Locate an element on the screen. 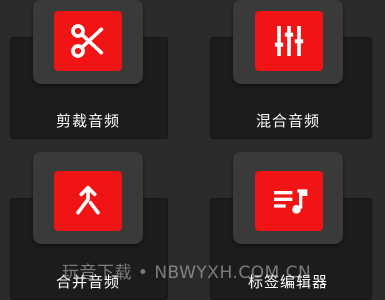  mix-audio-icon-button is located at coordinates (289, 41).